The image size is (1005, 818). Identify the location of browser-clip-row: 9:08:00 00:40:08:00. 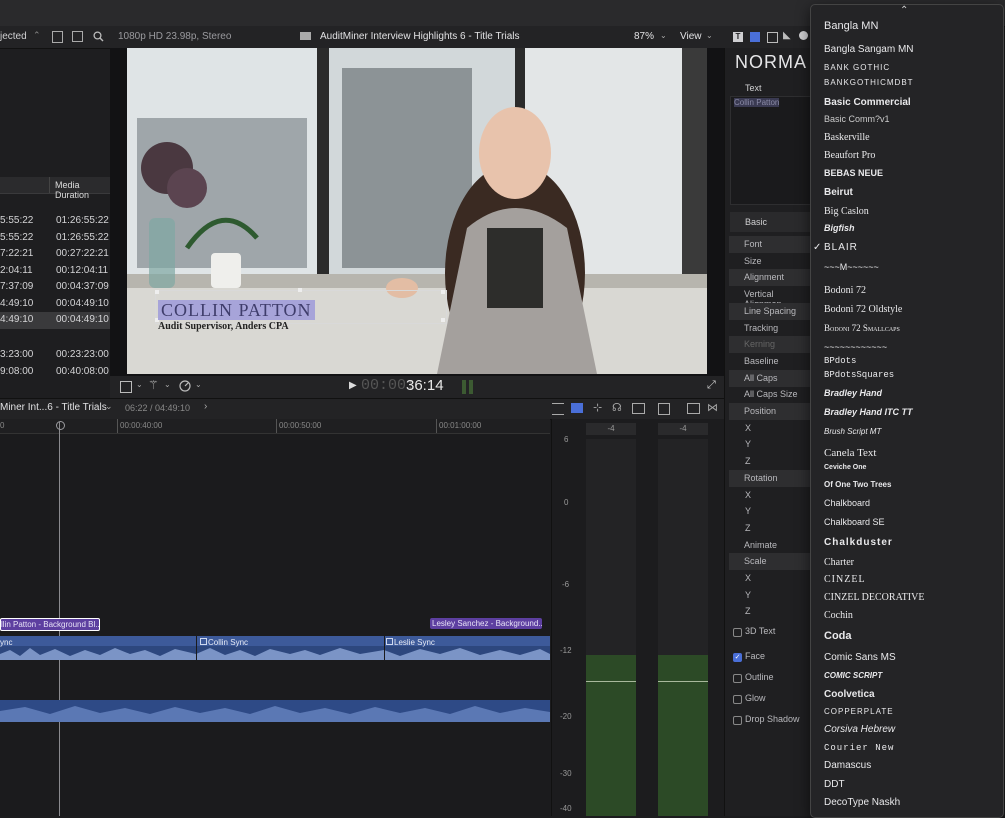
(55, 372).